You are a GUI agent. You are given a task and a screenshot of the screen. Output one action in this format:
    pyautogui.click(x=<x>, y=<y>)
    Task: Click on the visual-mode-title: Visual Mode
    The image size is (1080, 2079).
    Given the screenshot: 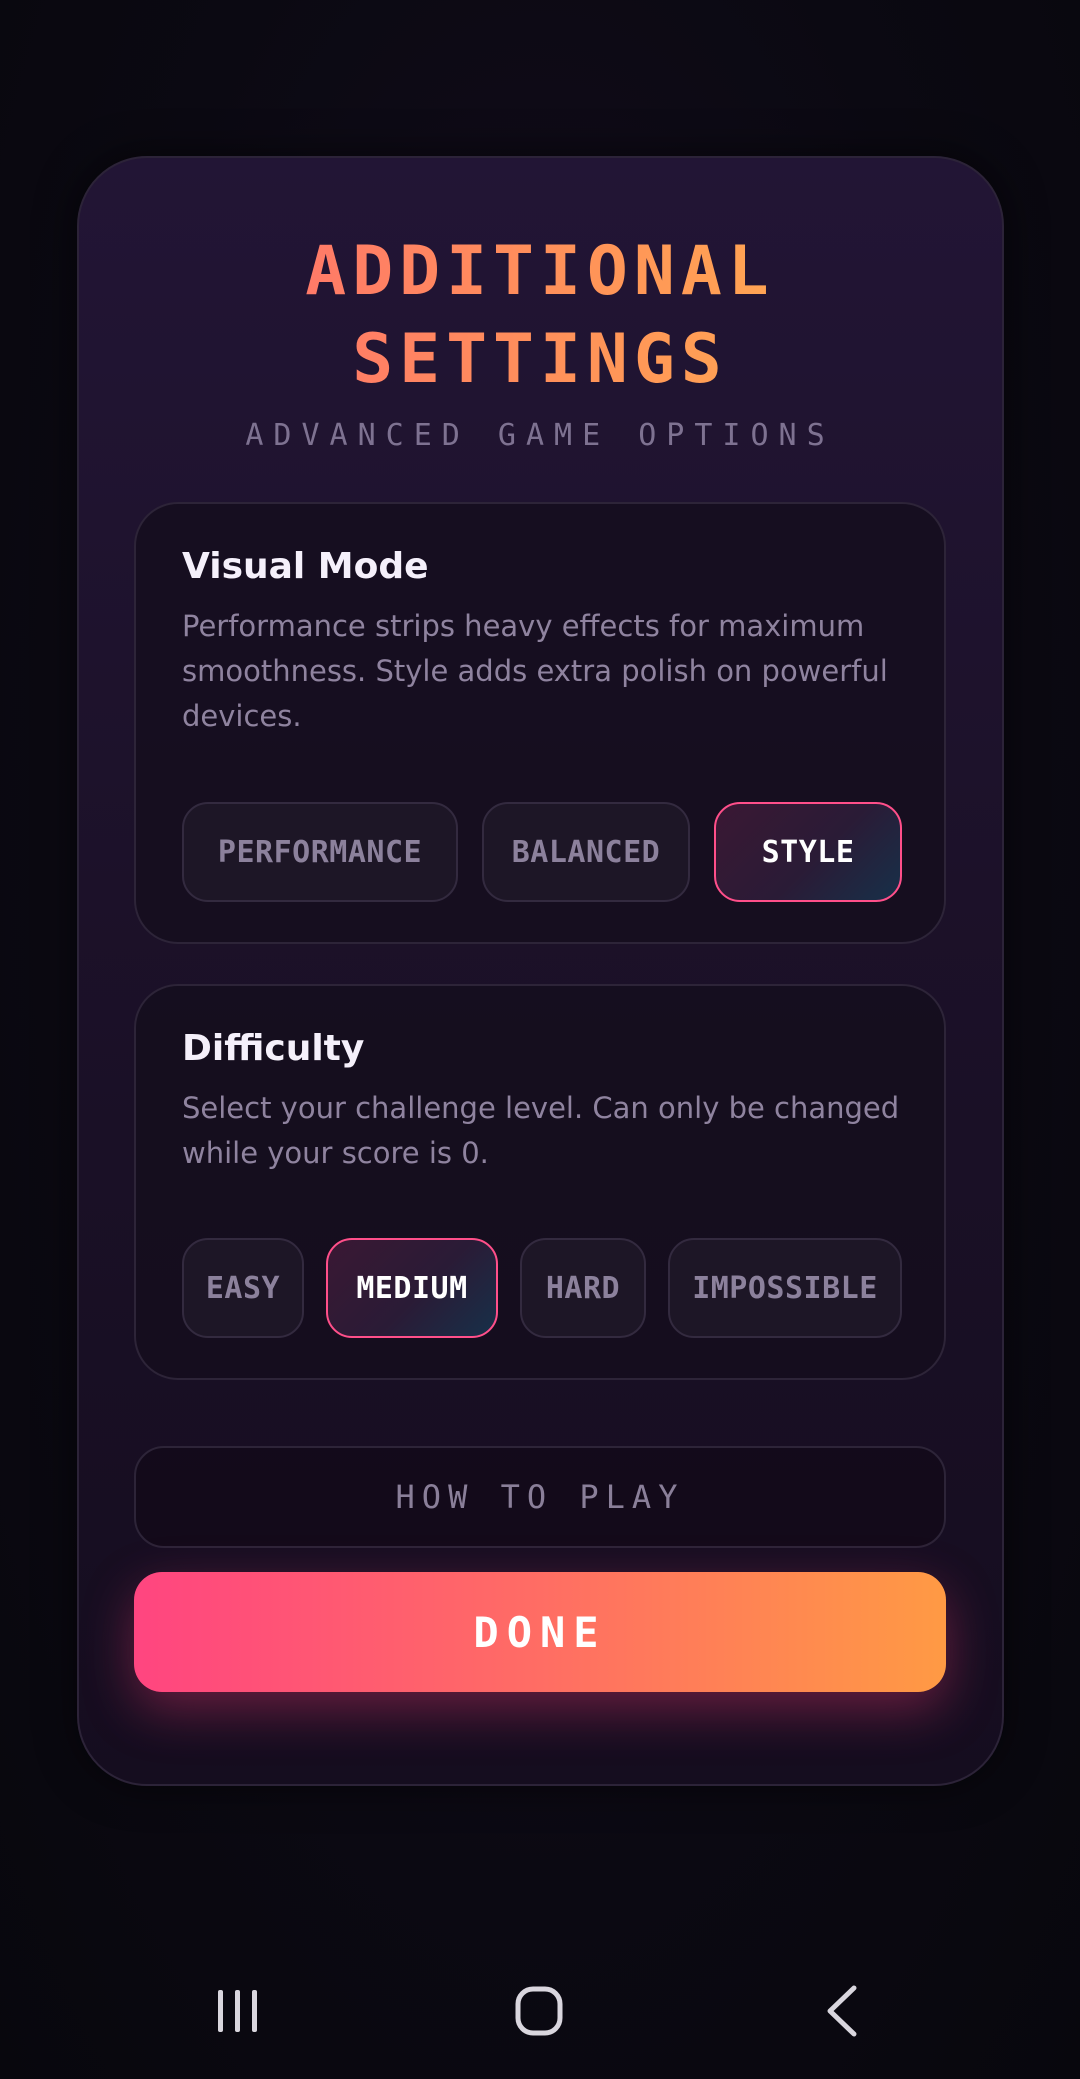 What is the action you would take?
    pyautogui.click(x=305, y=566)
    